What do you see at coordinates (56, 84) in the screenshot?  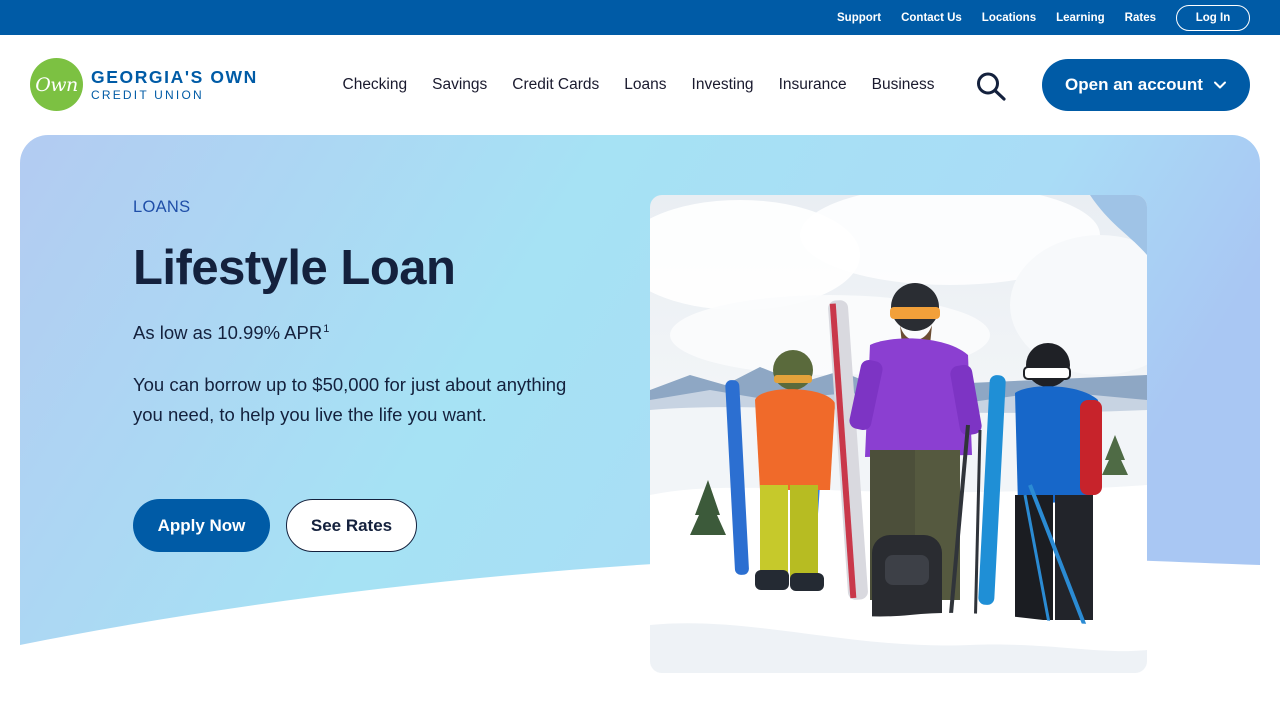 I see `logo-mark: Own` at bounding box center [56, 84].